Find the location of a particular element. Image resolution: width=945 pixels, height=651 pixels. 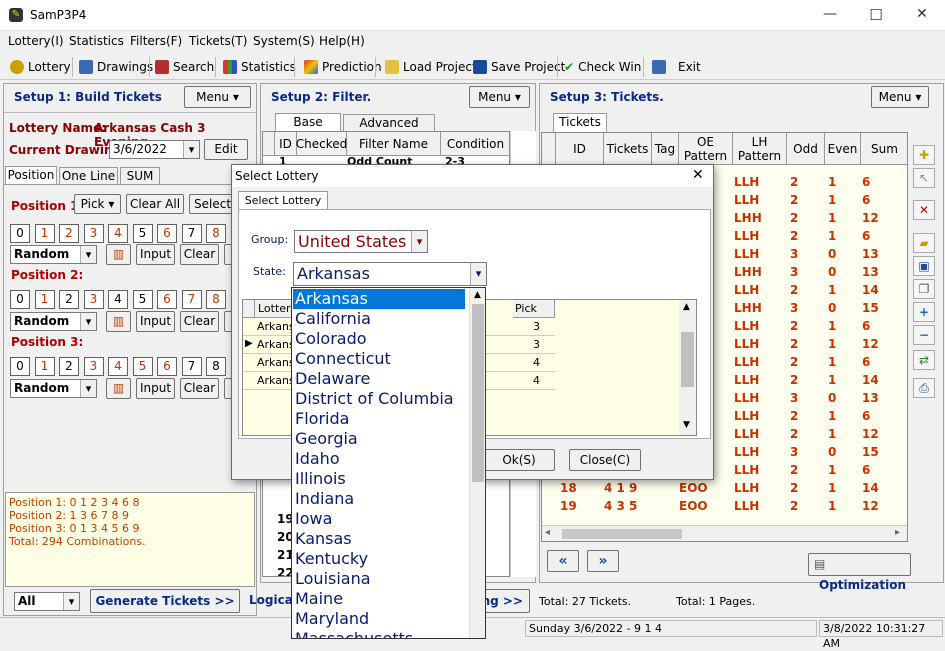

position2-mode-select: Random is located at coordinates (53, 321).